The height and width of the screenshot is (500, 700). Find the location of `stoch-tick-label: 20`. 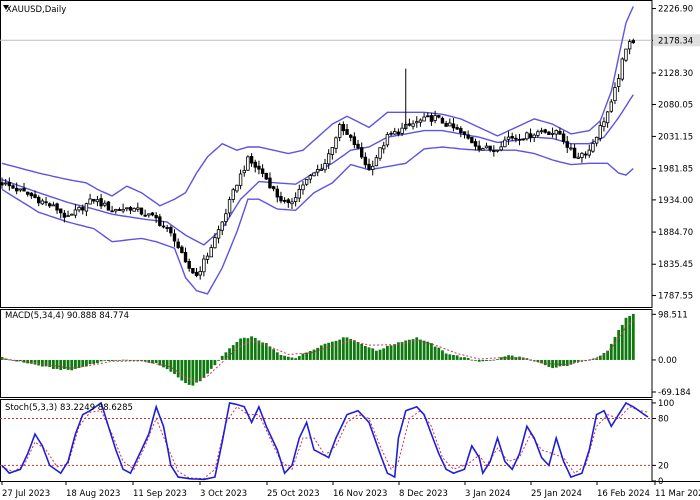

stoch-tick-label: 20 is located at coordinates (663, 466).